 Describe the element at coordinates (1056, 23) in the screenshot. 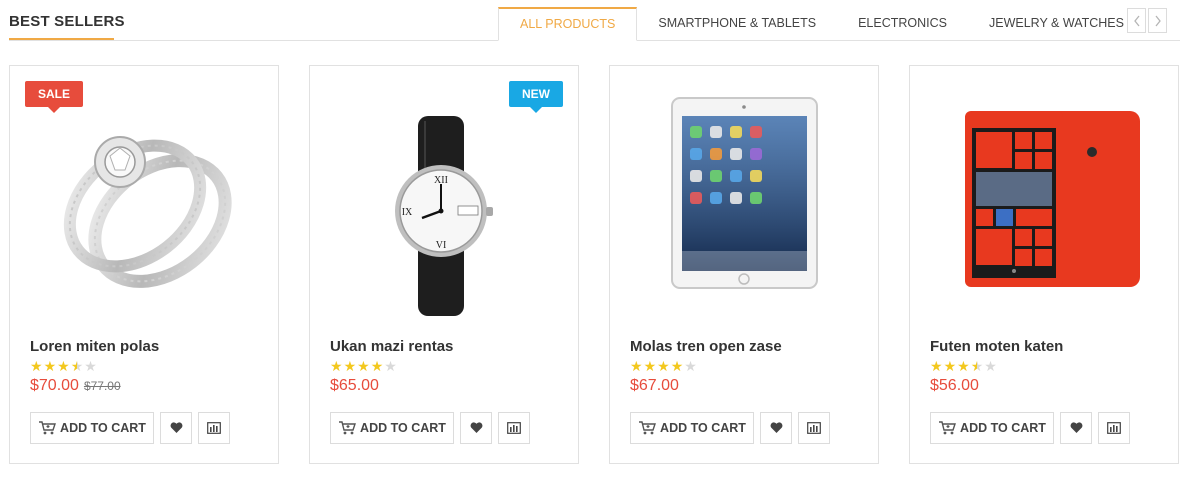

I see `tab-jewelry-watches: JEWELRY & WATCHES` at that location.